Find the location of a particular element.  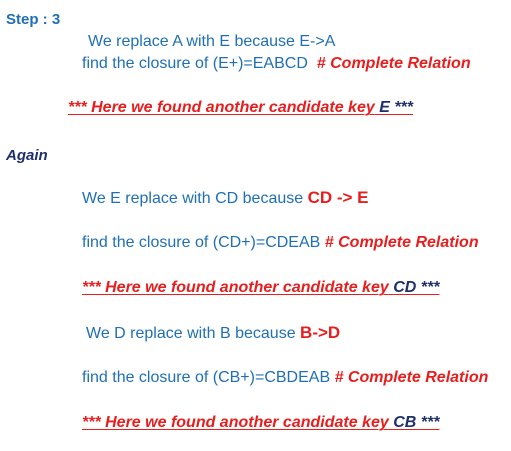

replace-d-text: We D replace with B because is located at coordinates (191, 333).